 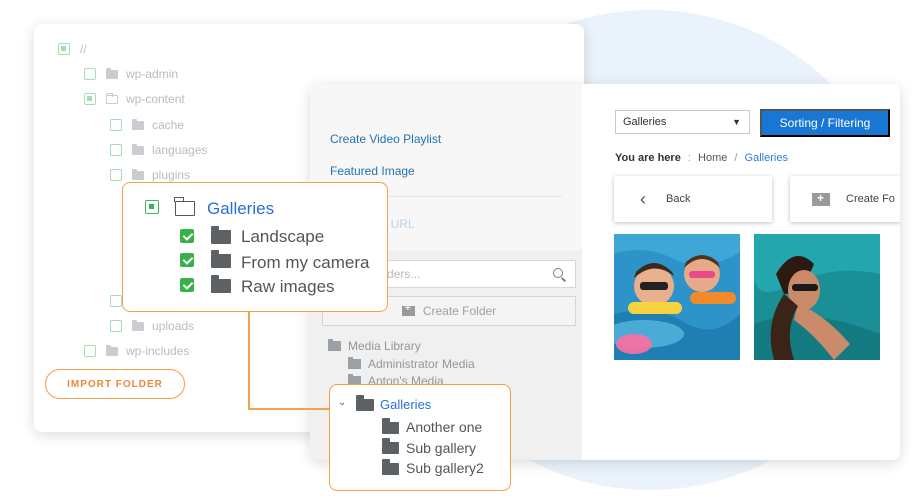 What do you see at coordinates (845, 199) in the screenshot?
I see `create-folder-tile: Create Fo` at bounding box center [845, 199].